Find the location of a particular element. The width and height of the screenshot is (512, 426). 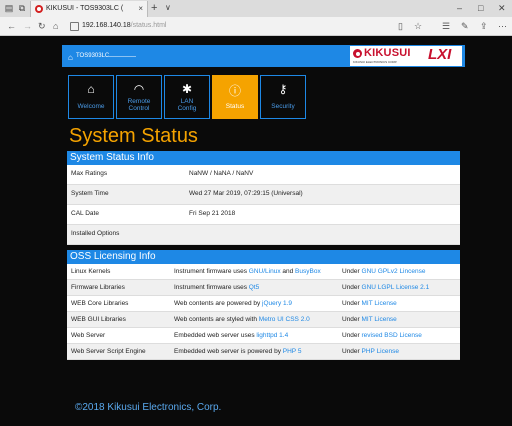

nav-tile-security: ⚷ Security is located at coordinates (283, 97).